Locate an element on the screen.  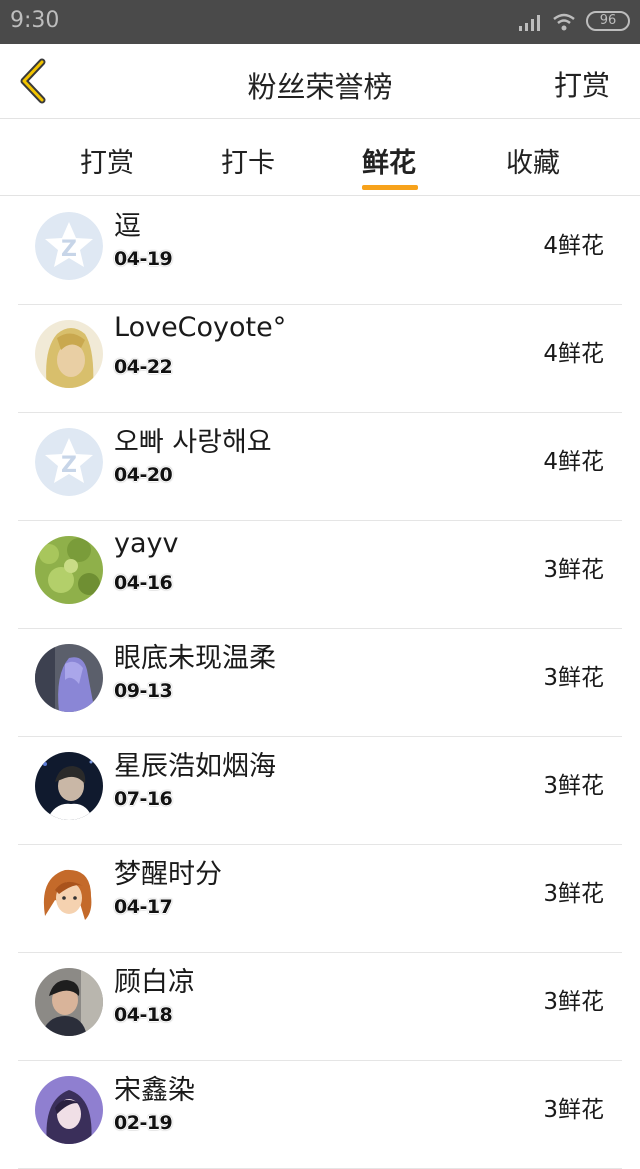
fan-name: 逗 is located at coordinates (127, 226).